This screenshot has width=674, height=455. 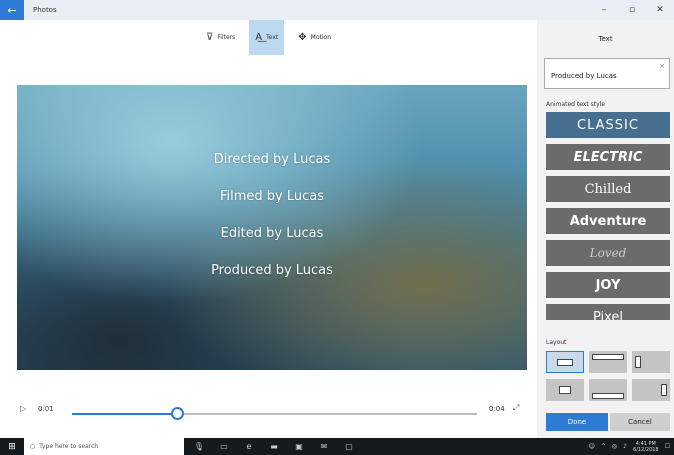 What do you see at coordinates (651, 362) in the screenshot?
I see `layout-left-side` at bounding box center [651, 362].